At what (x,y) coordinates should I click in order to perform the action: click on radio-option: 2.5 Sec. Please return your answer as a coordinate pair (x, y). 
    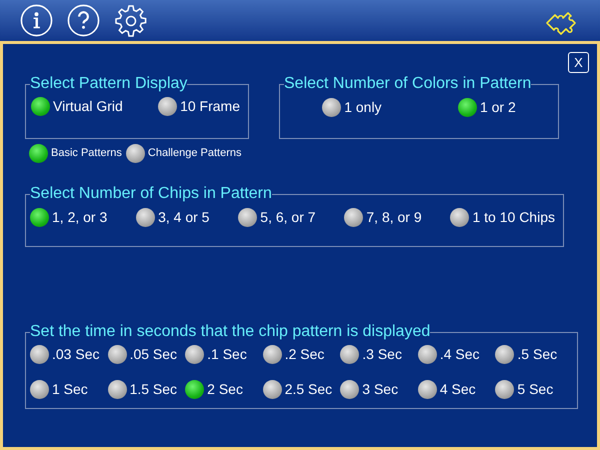
    Looking at the image, I should click on (301, 389).